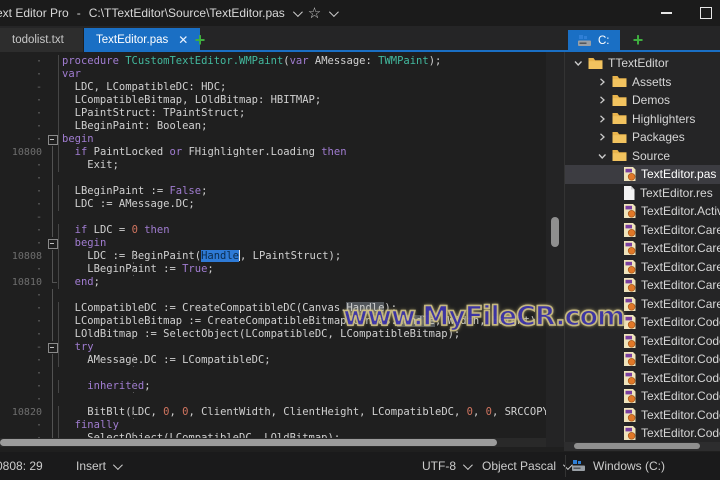  I want to click on minimize-button, so click(666, 13).